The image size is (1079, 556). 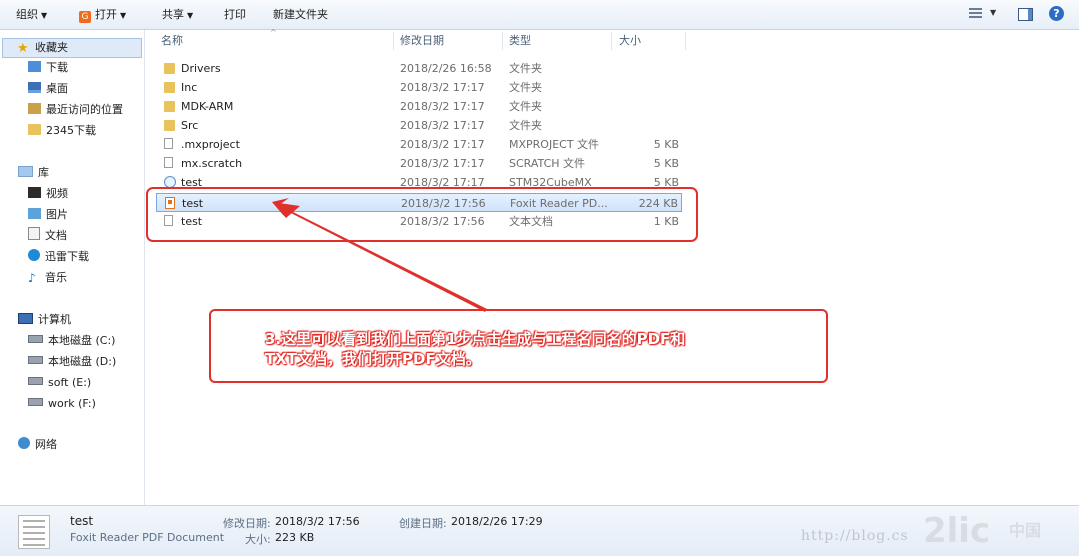 What do you see at coordinates (58, 257) in the screenshot?
I see `nav-xunlei: 迅雷下载` at bounding box center [58, 257].